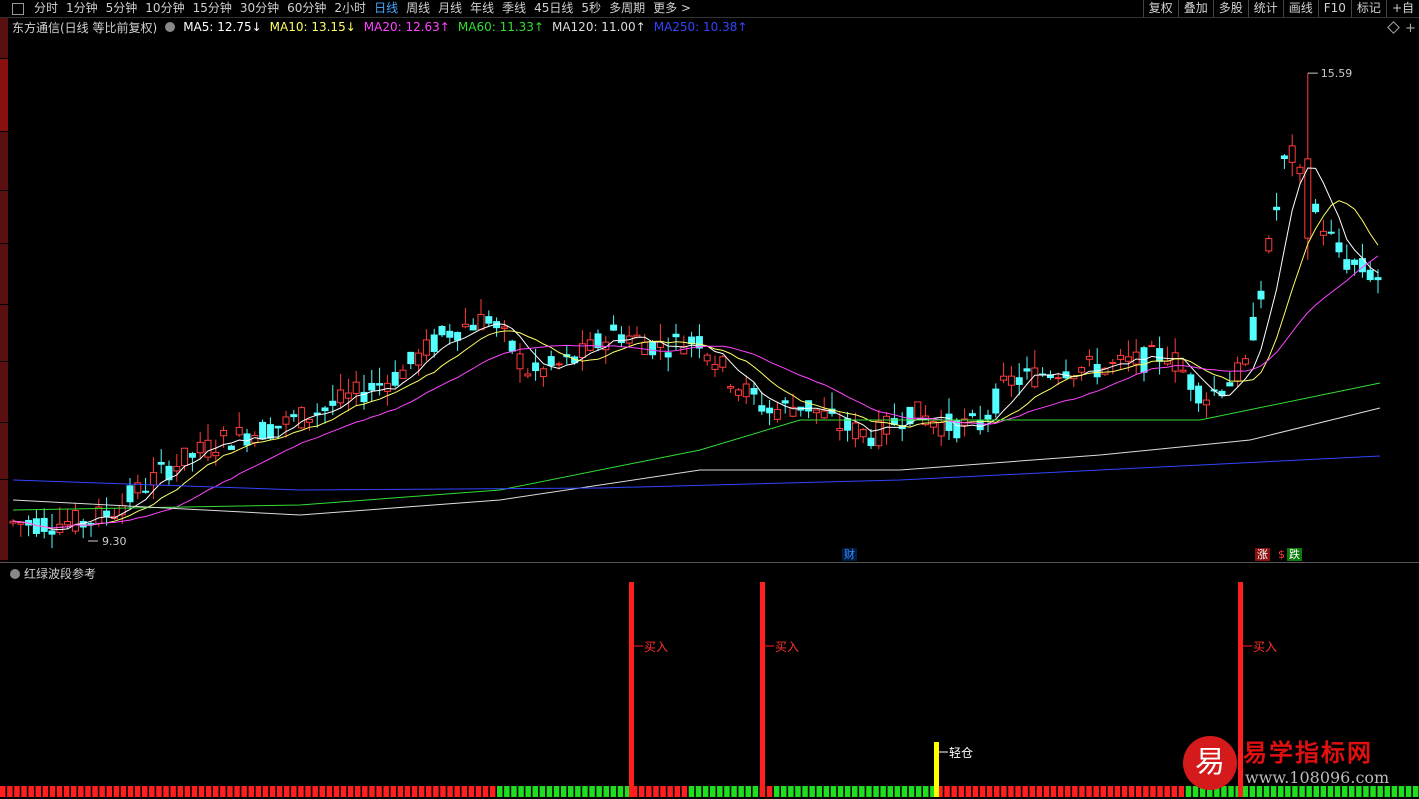  Describe the element at coordinates (849, 554) in the screenshot. I see `finance-marker: 财` at that location.